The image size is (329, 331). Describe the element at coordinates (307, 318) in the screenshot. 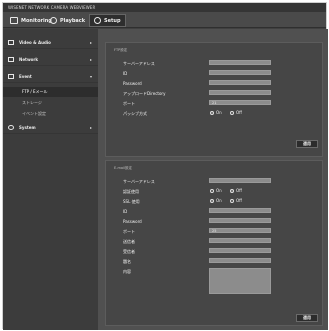

I see `email-apply-button: 適用` at that location.